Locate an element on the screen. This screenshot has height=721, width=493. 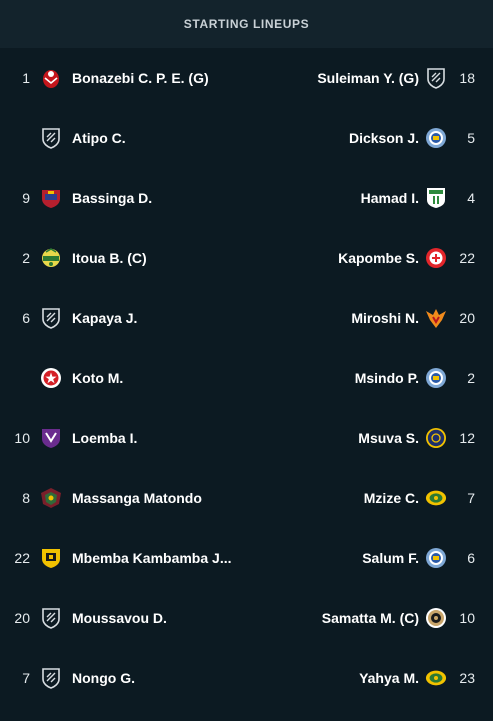
red-white-round-crest is located at coordinates (436, 258).